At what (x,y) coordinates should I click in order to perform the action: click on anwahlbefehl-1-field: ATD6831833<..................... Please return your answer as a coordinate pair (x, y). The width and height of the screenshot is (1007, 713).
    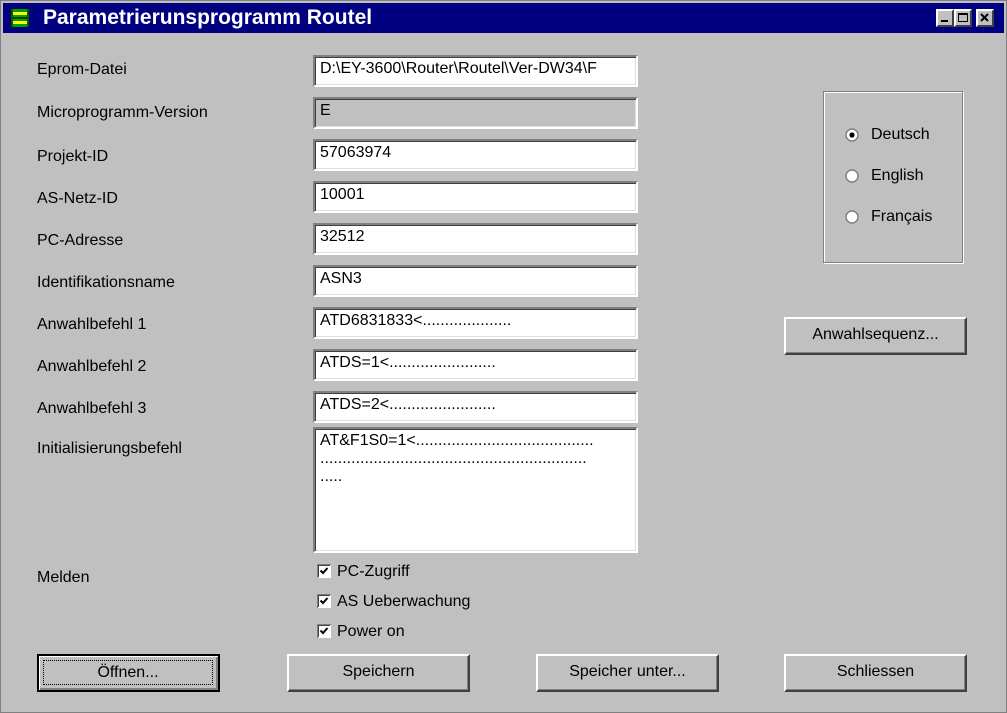
    Looking at the image, I should click on (475, 323).